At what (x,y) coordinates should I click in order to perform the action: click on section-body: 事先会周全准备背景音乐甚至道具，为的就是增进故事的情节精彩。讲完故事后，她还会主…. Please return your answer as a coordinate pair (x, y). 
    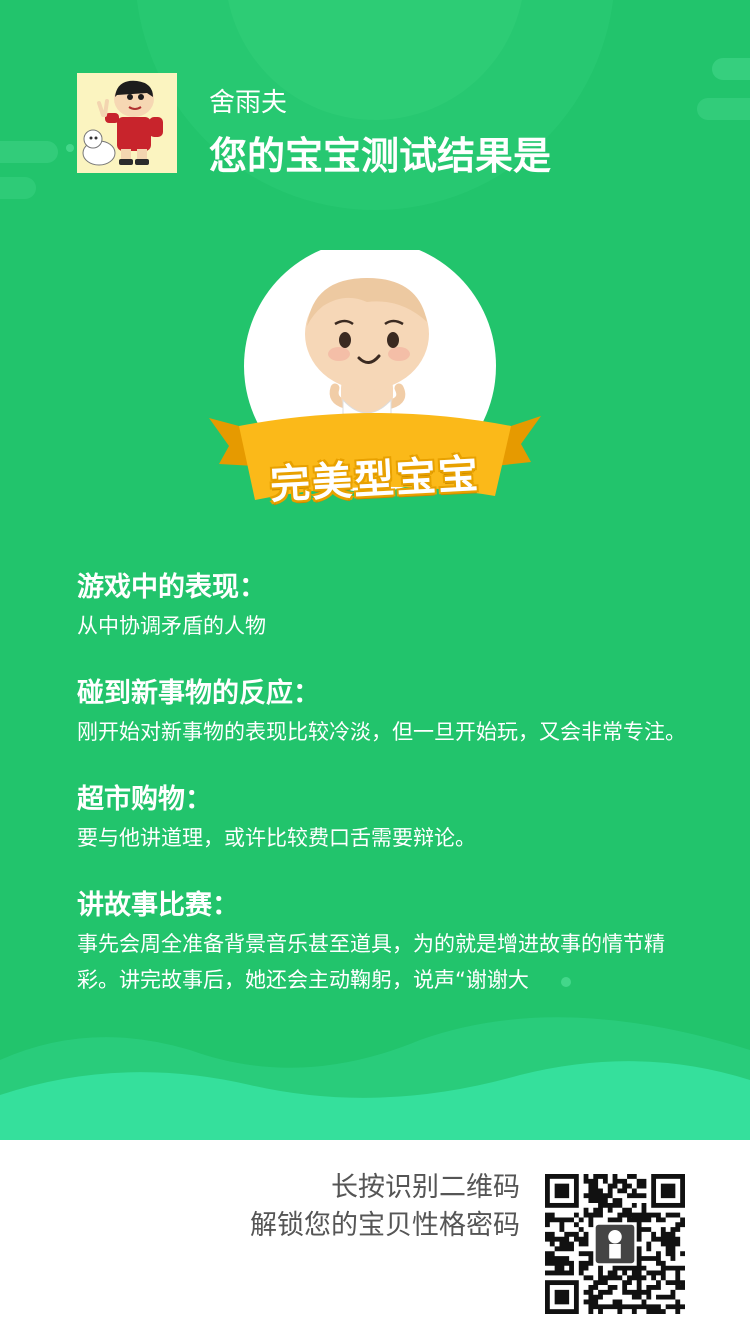
    Looking at the image, I should click on (371, 962).